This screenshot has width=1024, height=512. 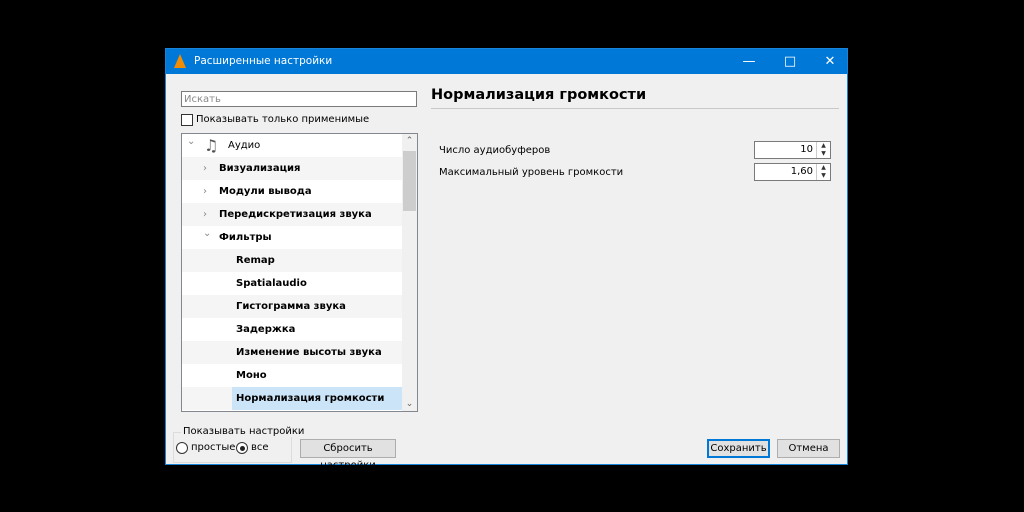 I want to click on show-applied-only-label: Показывать только применимые, so click(x=283, y=119).